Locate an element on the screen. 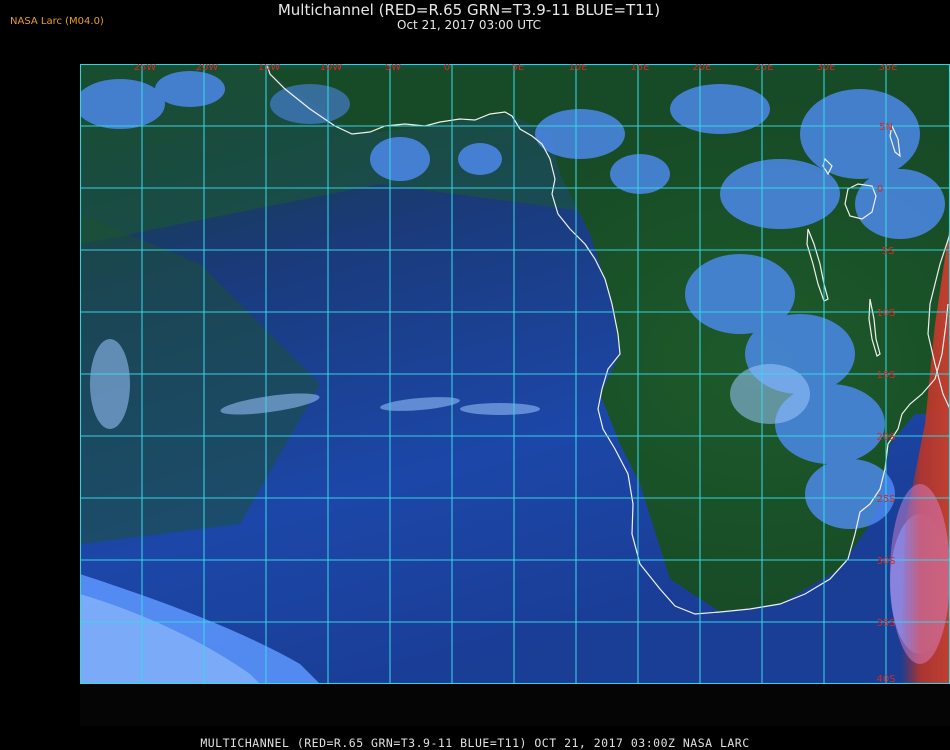  lon-label: 20E is located at coordinates (701, 68).